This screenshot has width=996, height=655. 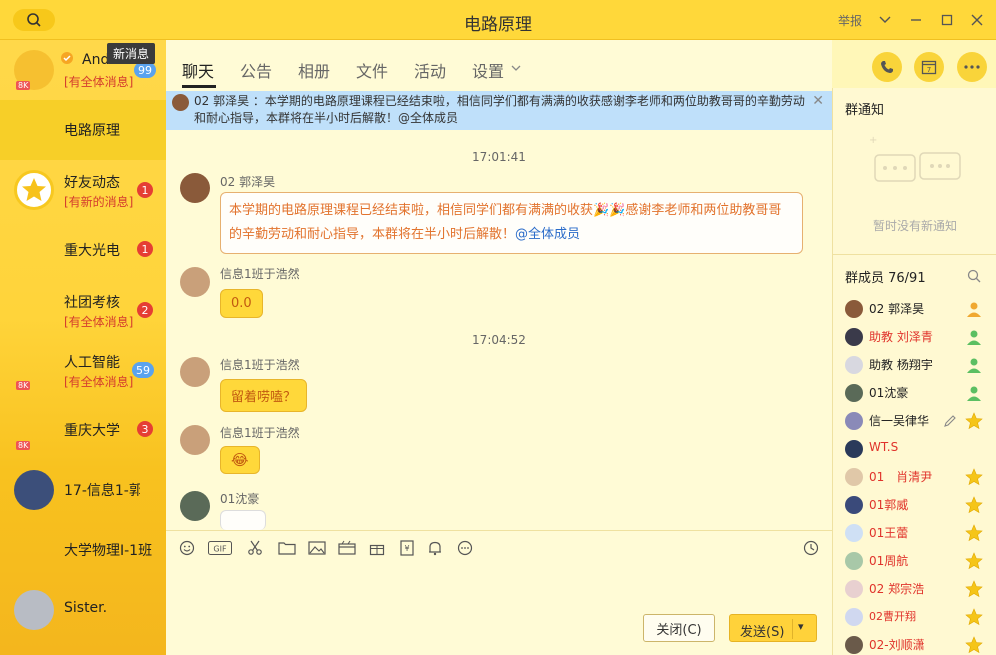 What do you see at coordinates (83, 370) in the screenshot?
I see `conversation-item: 人工智能 [有全体消息] 59 8K` at bounding box center [83, 370].